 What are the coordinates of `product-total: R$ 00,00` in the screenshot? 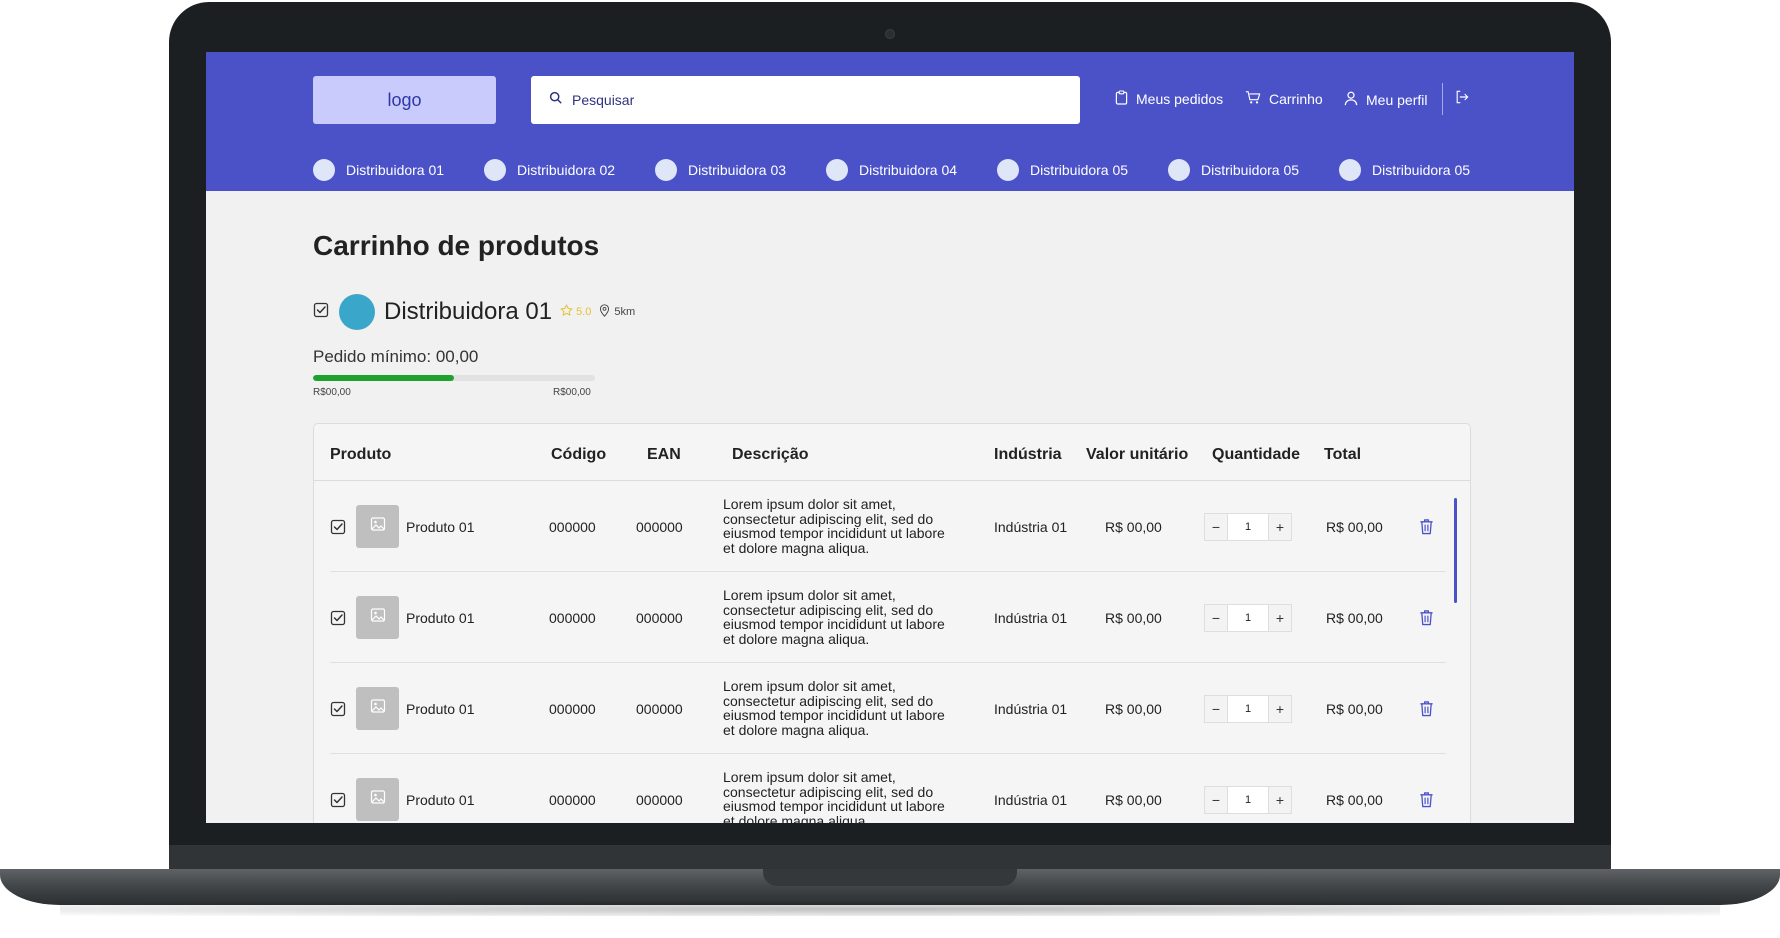 It's located at (1354, 709).